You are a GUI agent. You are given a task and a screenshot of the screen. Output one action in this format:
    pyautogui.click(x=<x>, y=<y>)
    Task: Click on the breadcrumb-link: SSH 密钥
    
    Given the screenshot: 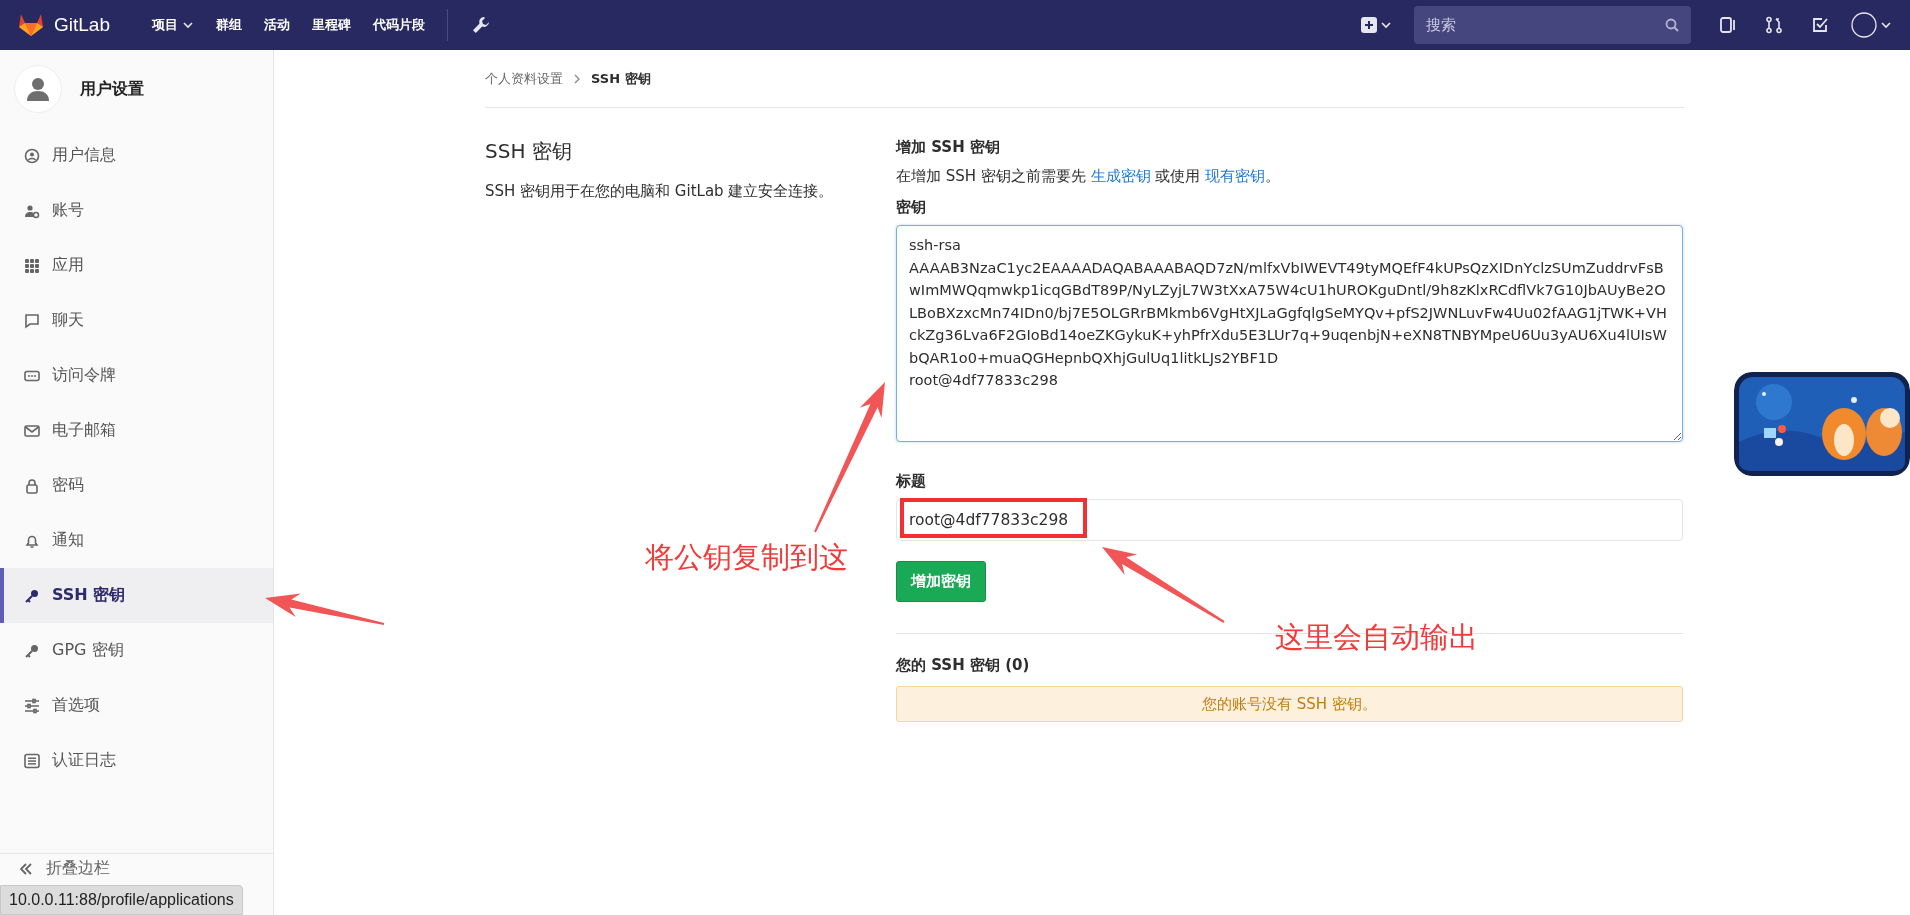 What is the action you would take?
    pyautogui.click(x=621, y=78)
    